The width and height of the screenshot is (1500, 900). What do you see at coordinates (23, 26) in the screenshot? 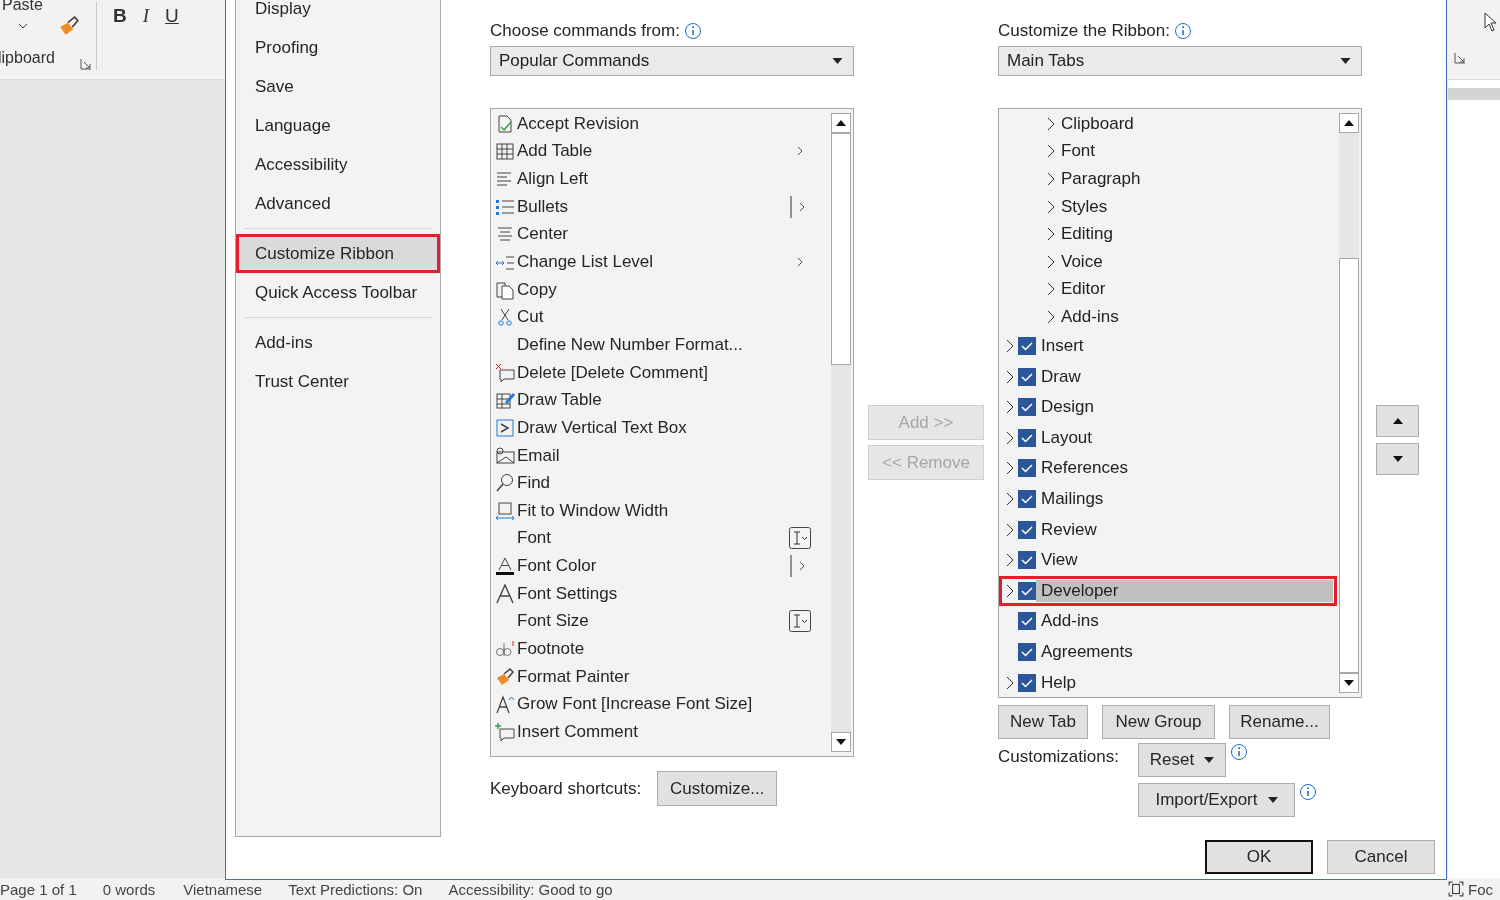
I see `caret-icon` at bounding box center [23, 26].